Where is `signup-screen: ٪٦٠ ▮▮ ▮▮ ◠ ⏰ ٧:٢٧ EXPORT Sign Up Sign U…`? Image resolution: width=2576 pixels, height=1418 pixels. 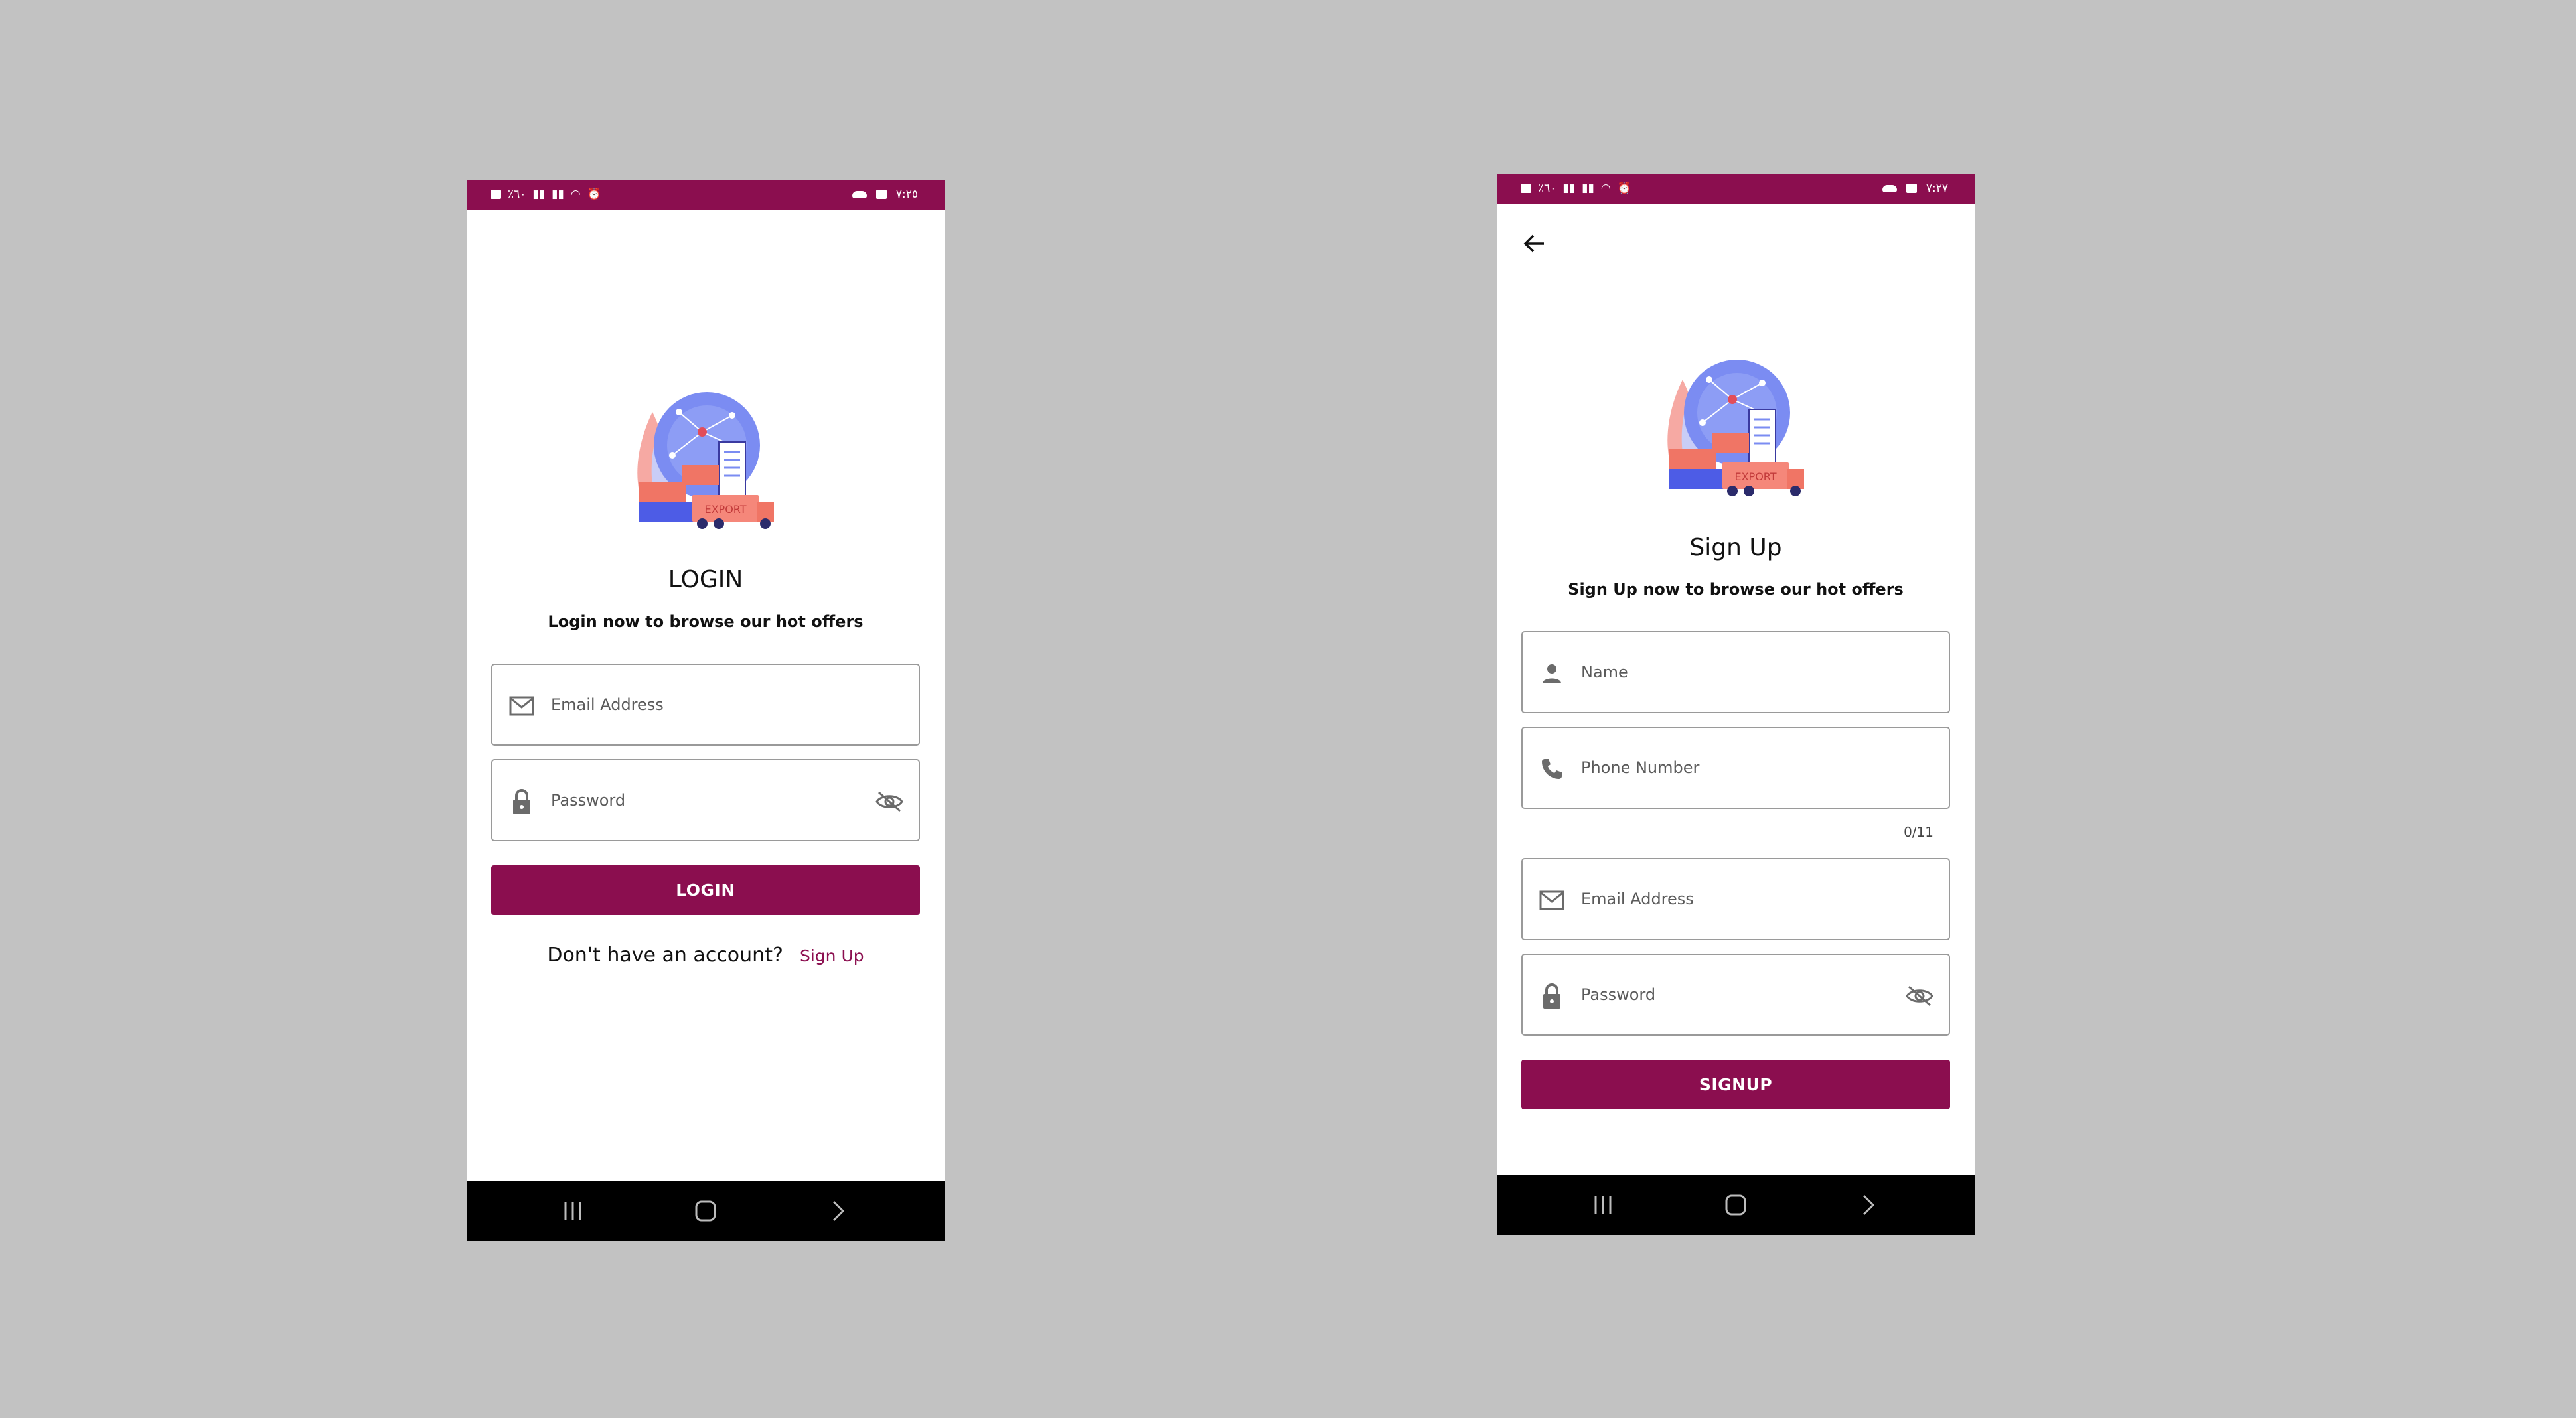 signup-screen: ٪٦٠ ▮▮ ▮▮ ◠ ⏰ ٧:٢٧ EXPORT Sign Up Sign U… is located at coordinates (1736, 704).